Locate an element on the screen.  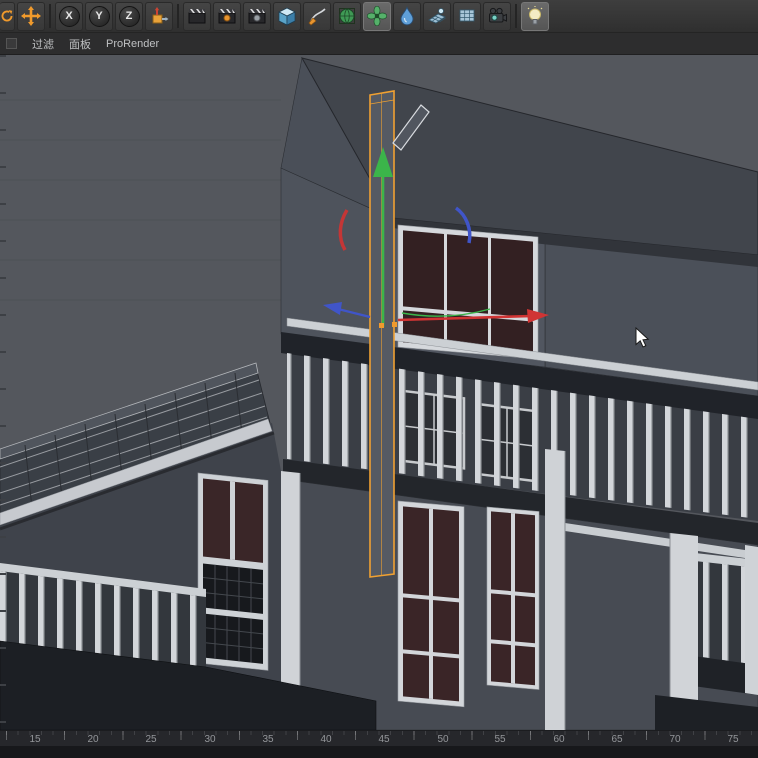
menu-item-filter: 过滤 is located at coordinates (43, 44).